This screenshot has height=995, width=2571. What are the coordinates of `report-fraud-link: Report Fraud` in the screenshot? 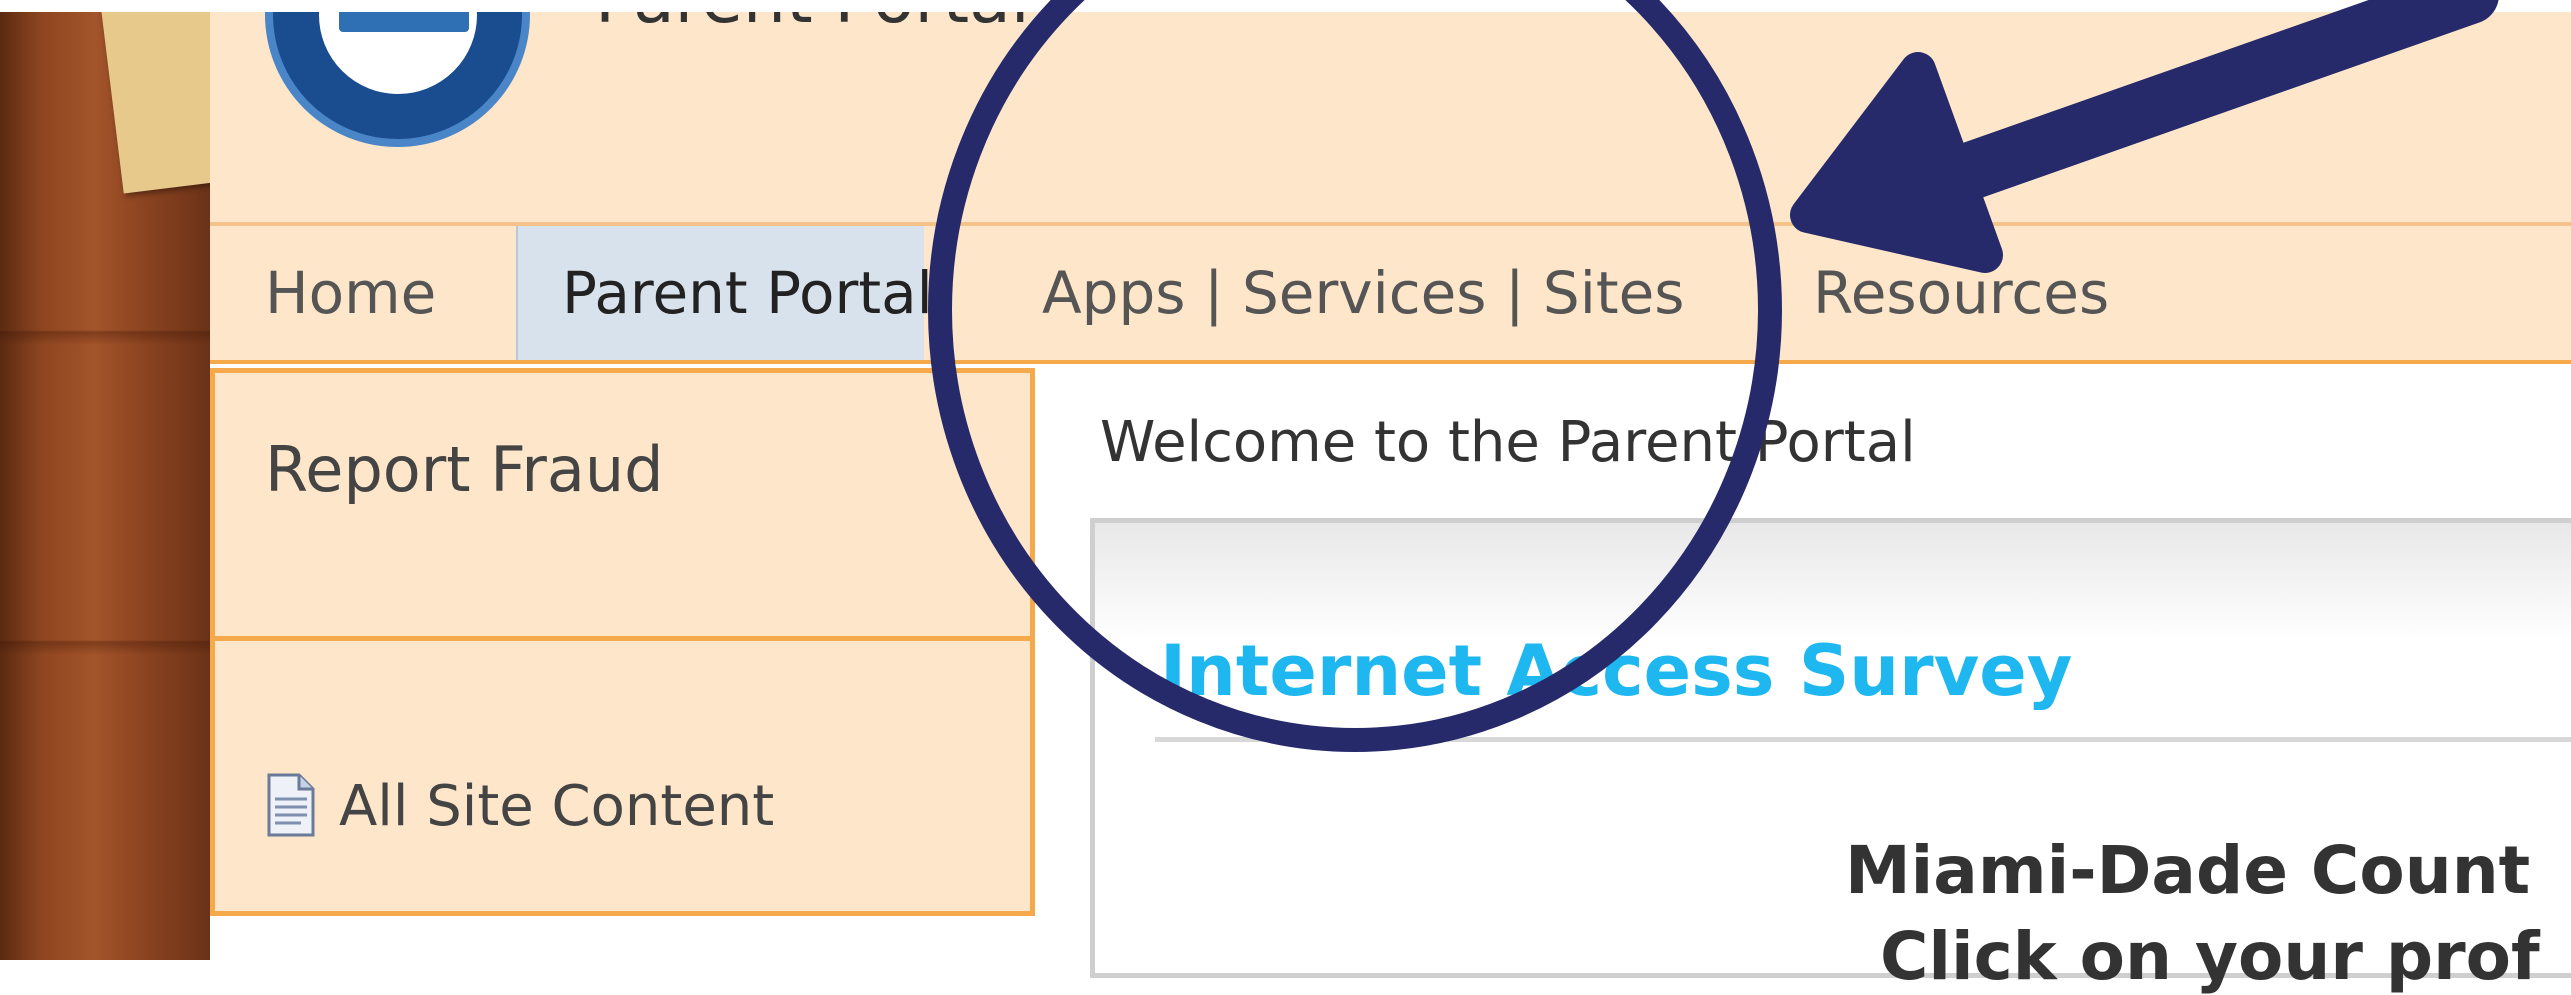 It's located at (464, 469).